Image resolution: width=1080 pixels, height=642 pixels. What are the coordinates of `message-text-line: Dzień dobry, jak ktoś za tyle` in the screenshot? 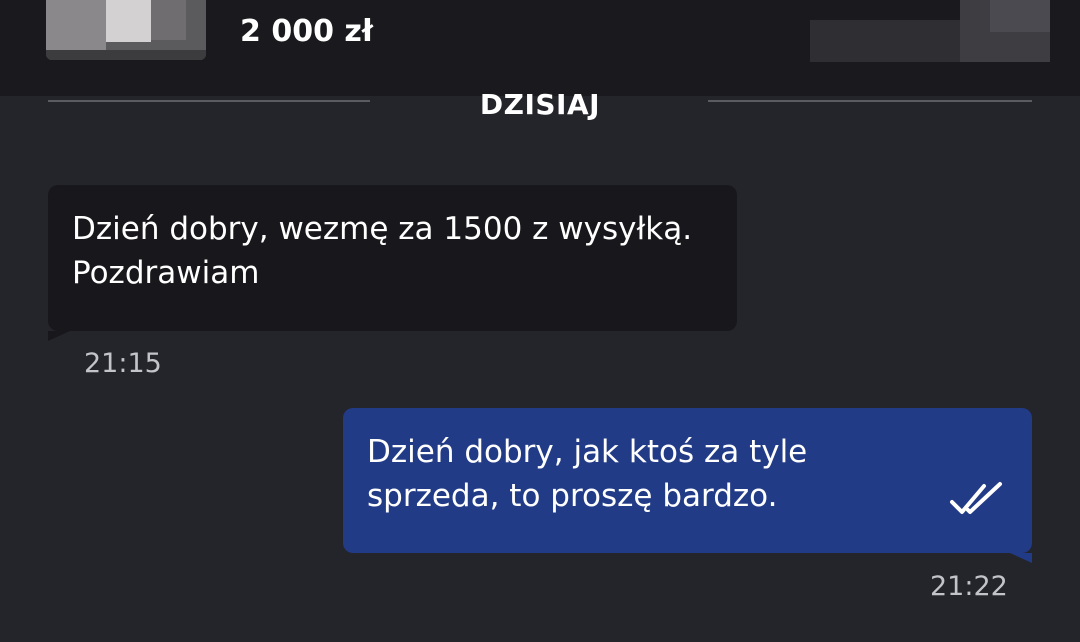 It's located at (587, 452).